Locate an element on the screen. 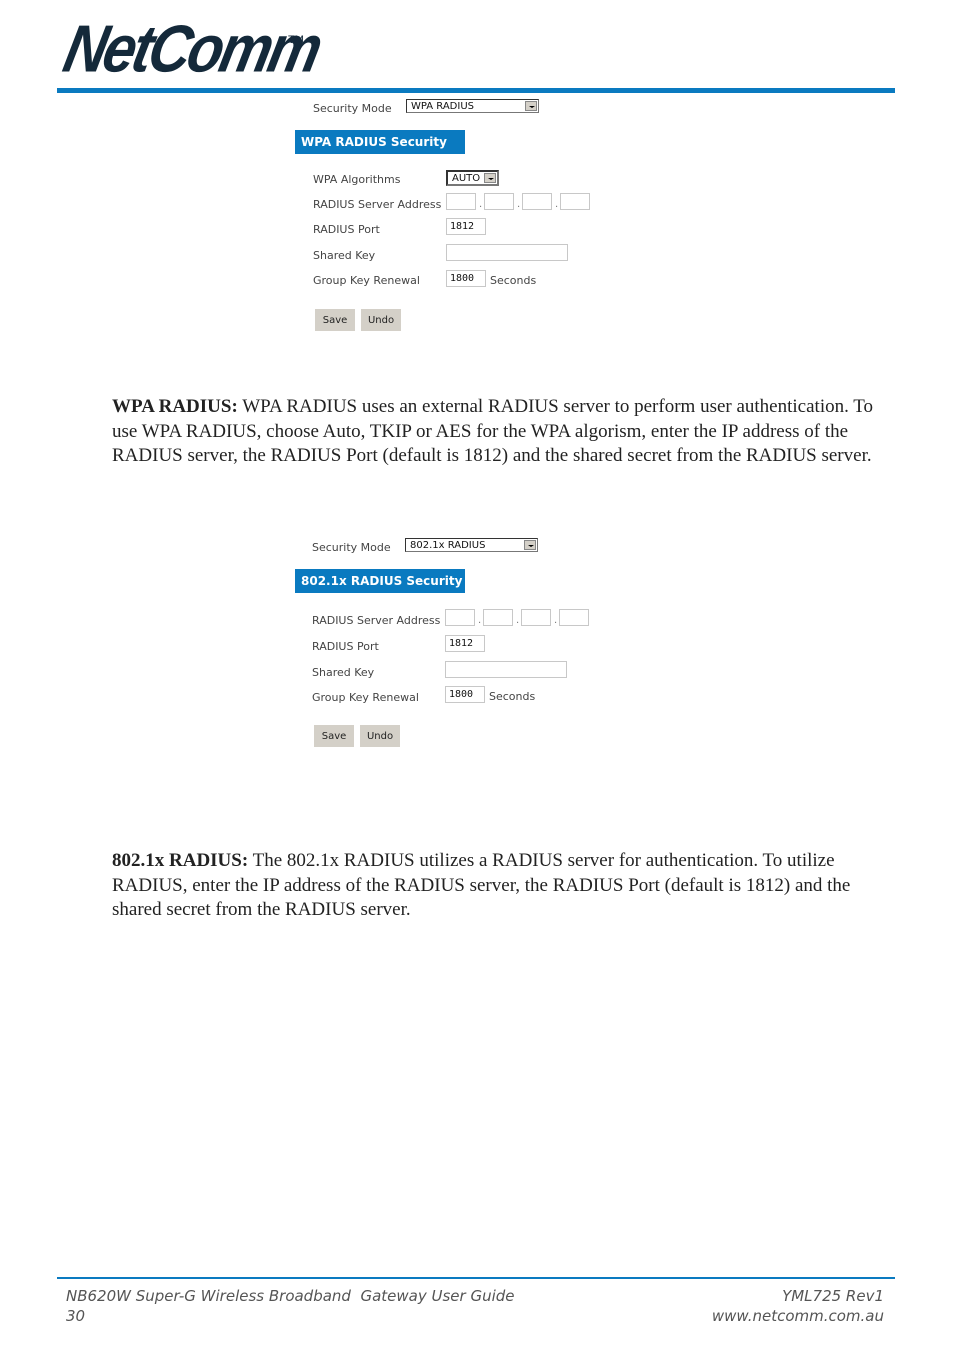 Image resolution: width=954 pixels, height=1352 pixels. doc-code: YML725 Rev1 is located at coordinates (833, 1296).